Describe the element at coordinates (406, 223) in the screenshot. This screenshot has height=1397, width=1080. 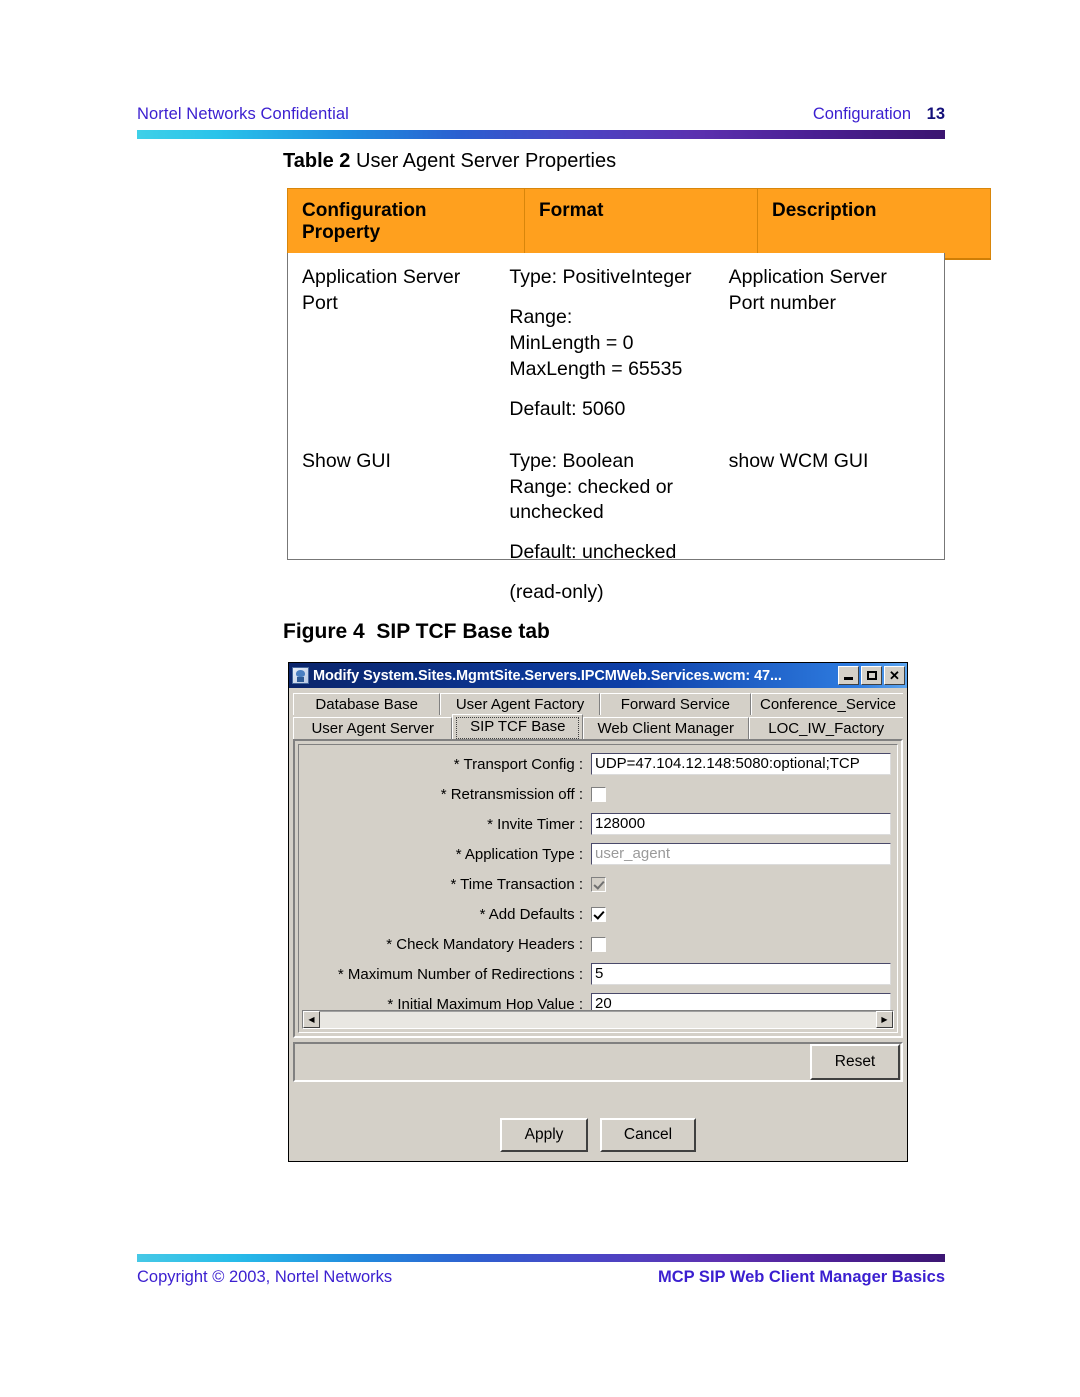
I see `table-header-cell-property: Configuration Property` at that location.